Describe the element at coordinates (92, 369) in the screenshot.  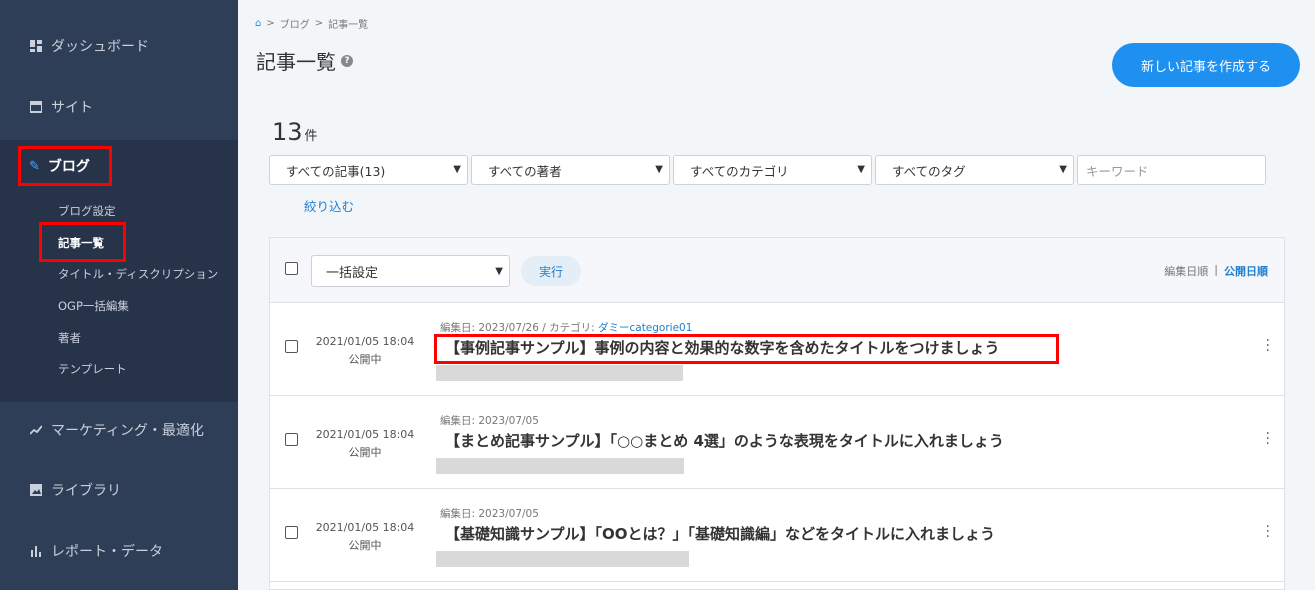
I see `sub-templates: テンプレート` at that location.